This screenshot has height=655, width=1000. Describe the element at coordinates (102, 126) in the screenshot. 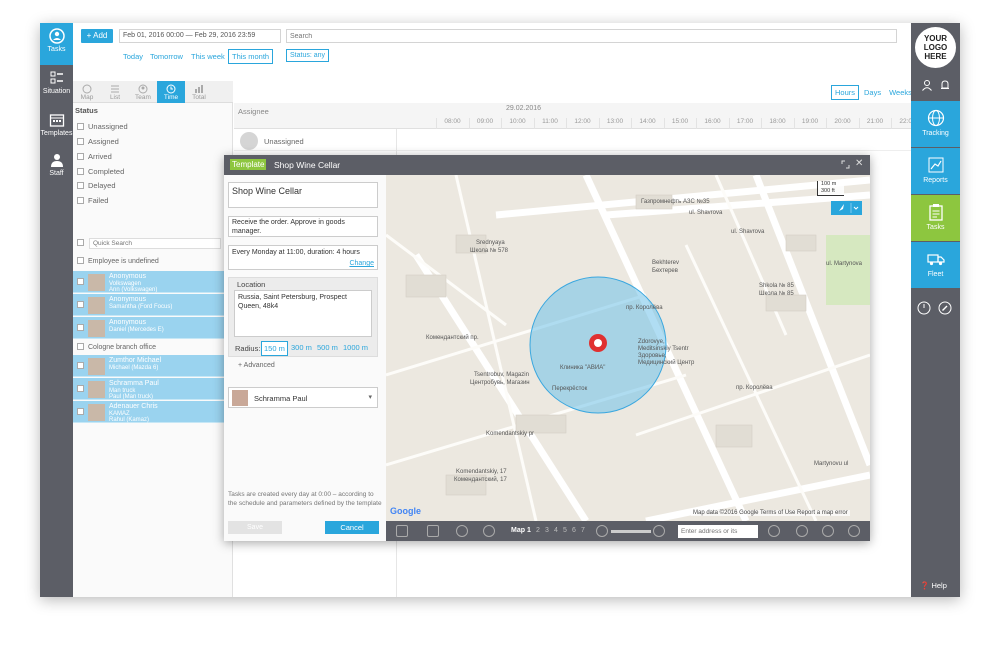

I see `status-unassigned: Unassigned` at that location.